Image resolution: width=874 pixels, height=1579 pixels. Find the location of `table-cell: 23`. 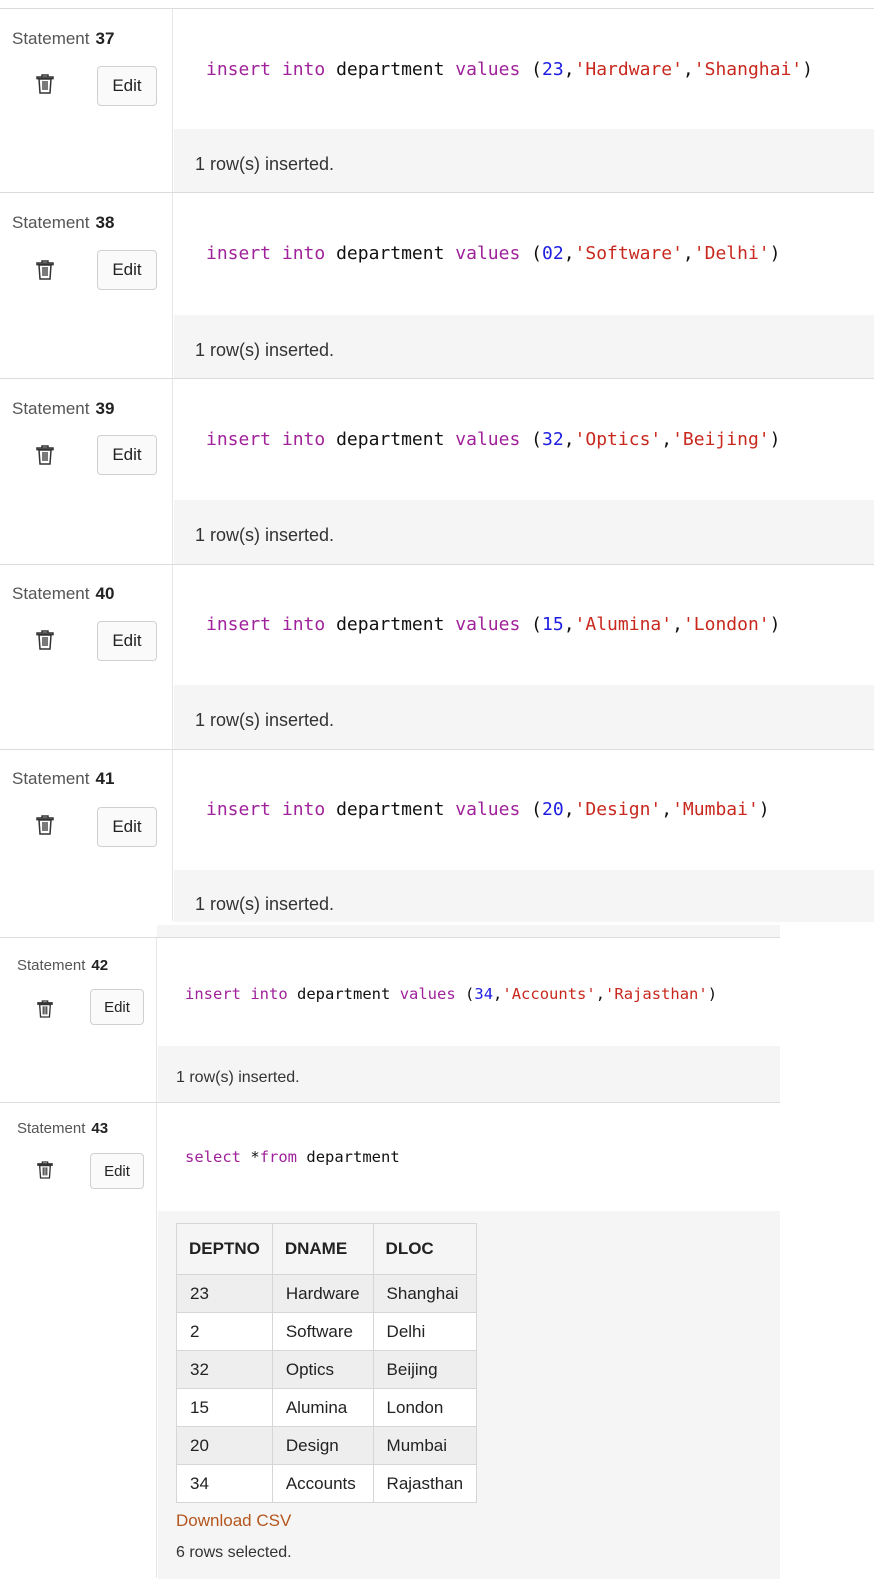

table-cell: 23 is located at coordinates (224, 1293).